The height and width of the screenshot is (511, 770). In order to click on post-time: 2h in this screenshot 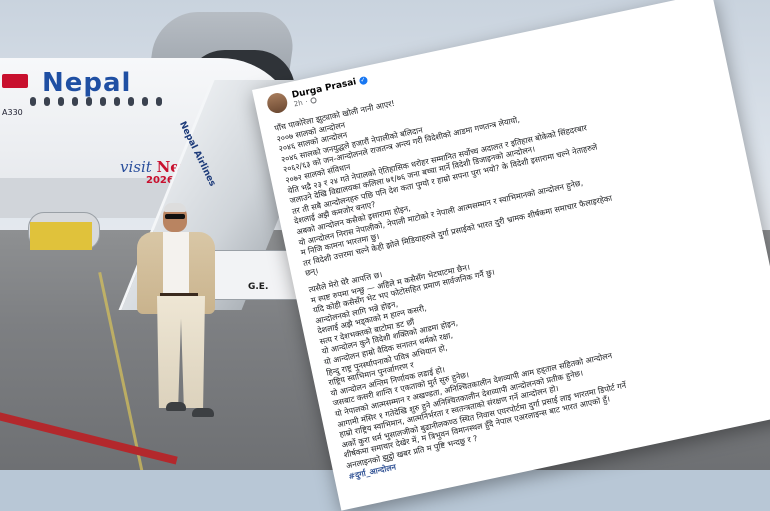, I will do `click(298, 104)`.